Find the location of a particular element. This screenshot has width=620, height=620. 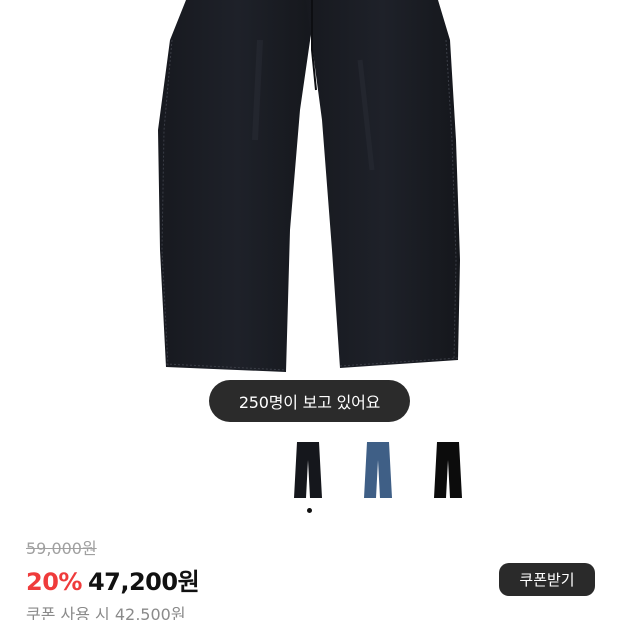

thumbnail-solid-black is located at coordinates (448, 472).